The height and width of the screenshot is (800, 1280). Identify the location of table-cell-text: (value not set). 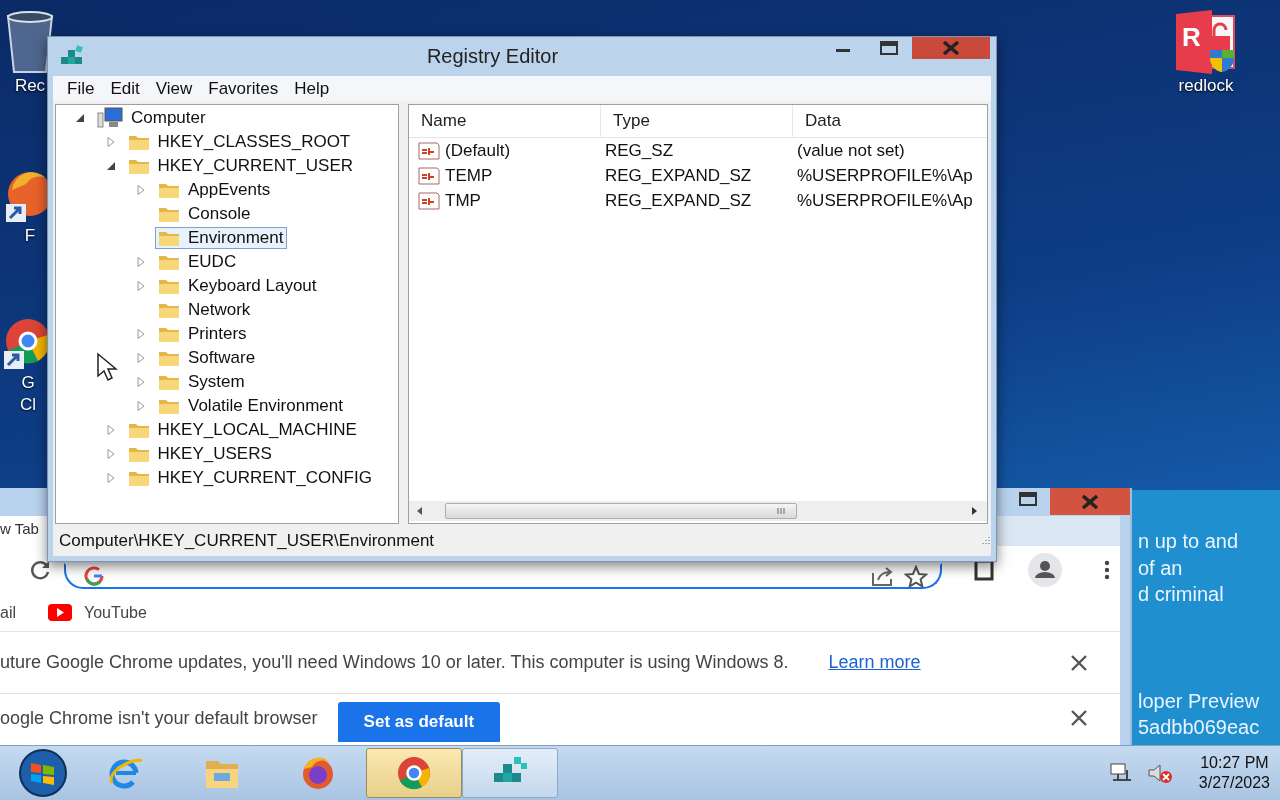
(851, 150).